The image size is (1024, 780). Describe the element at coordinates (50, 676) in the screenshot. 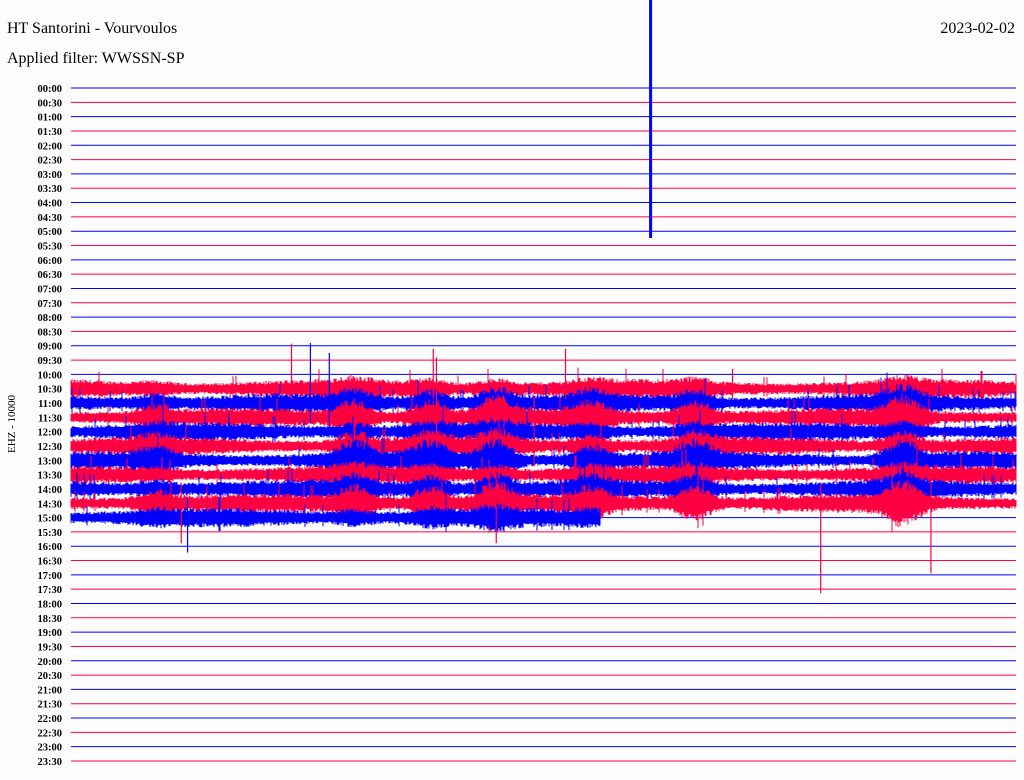

I see `row-time-label: 20:30` at that location.